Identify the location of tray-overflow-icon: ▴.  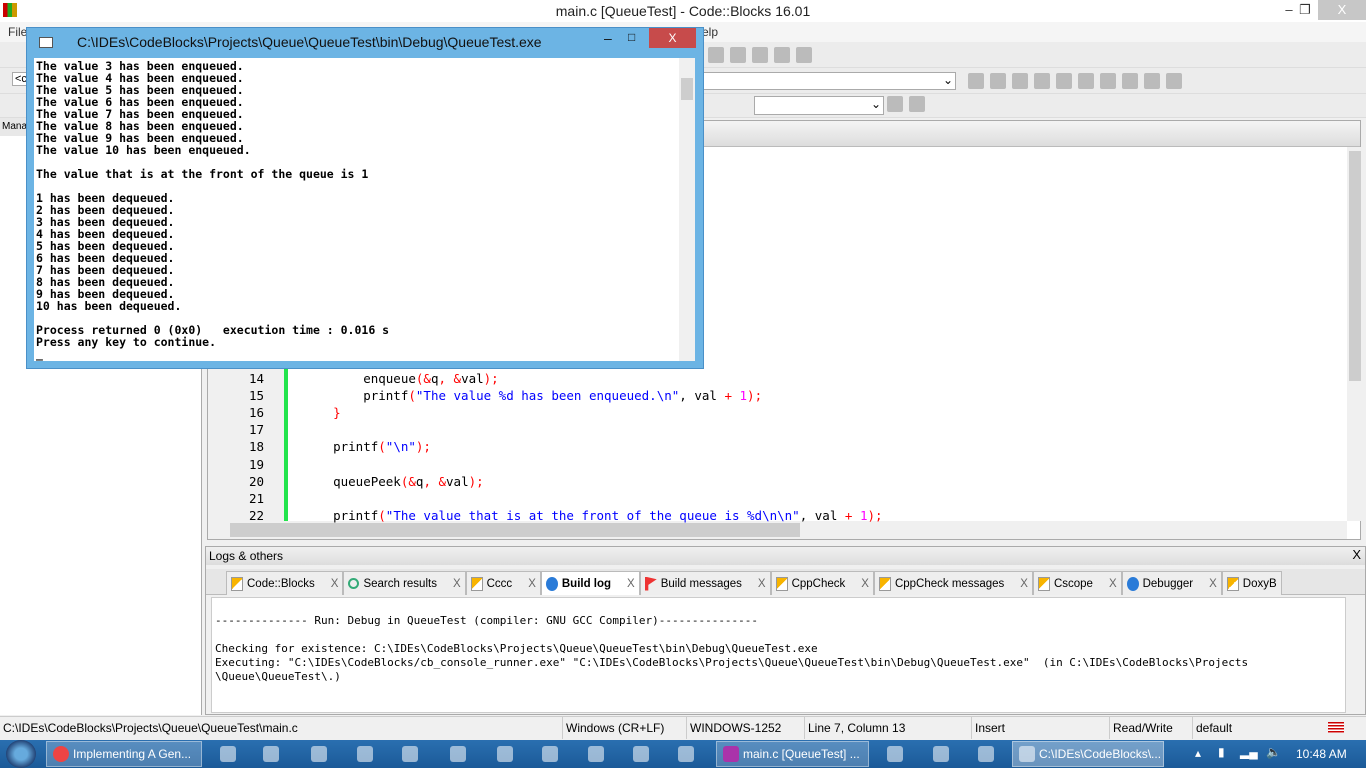
(1198, 753).